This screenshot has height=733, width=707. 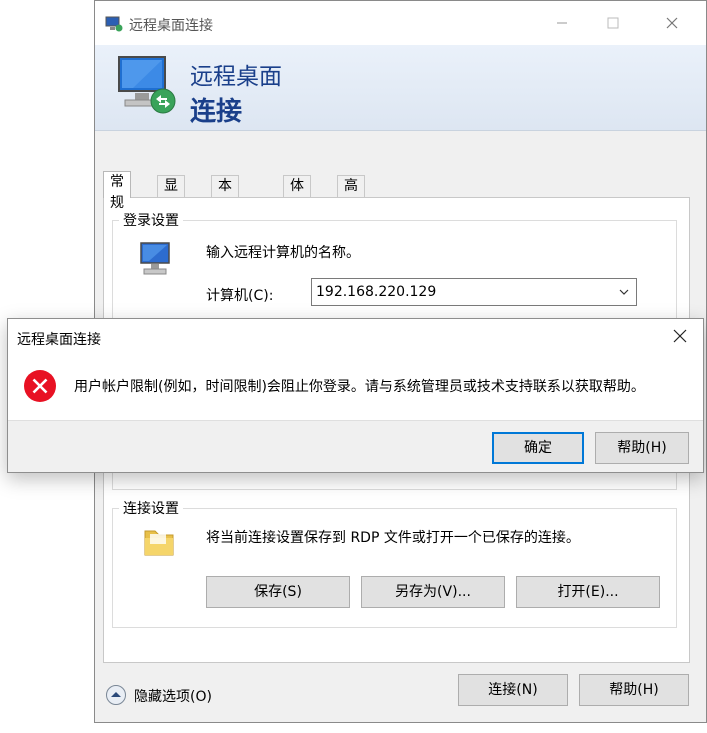 What do you see at coordinates (642, 448) in the screenshot?
I see `dialog-help-button: 帮助(H)` at bounding box center [642, 448].